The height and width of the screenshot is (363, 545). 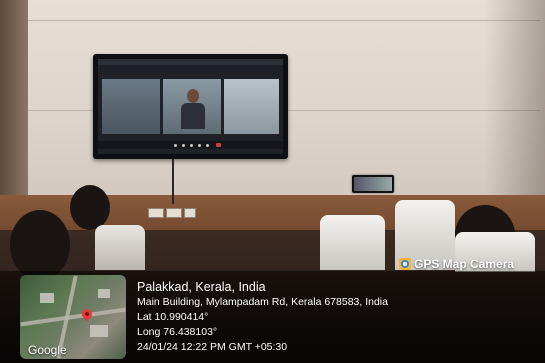 What do you see at coordinates (177, 332) in the screenshot?
I see `location-longitude: Long 76.438103°` at bounding box center [177, 332].